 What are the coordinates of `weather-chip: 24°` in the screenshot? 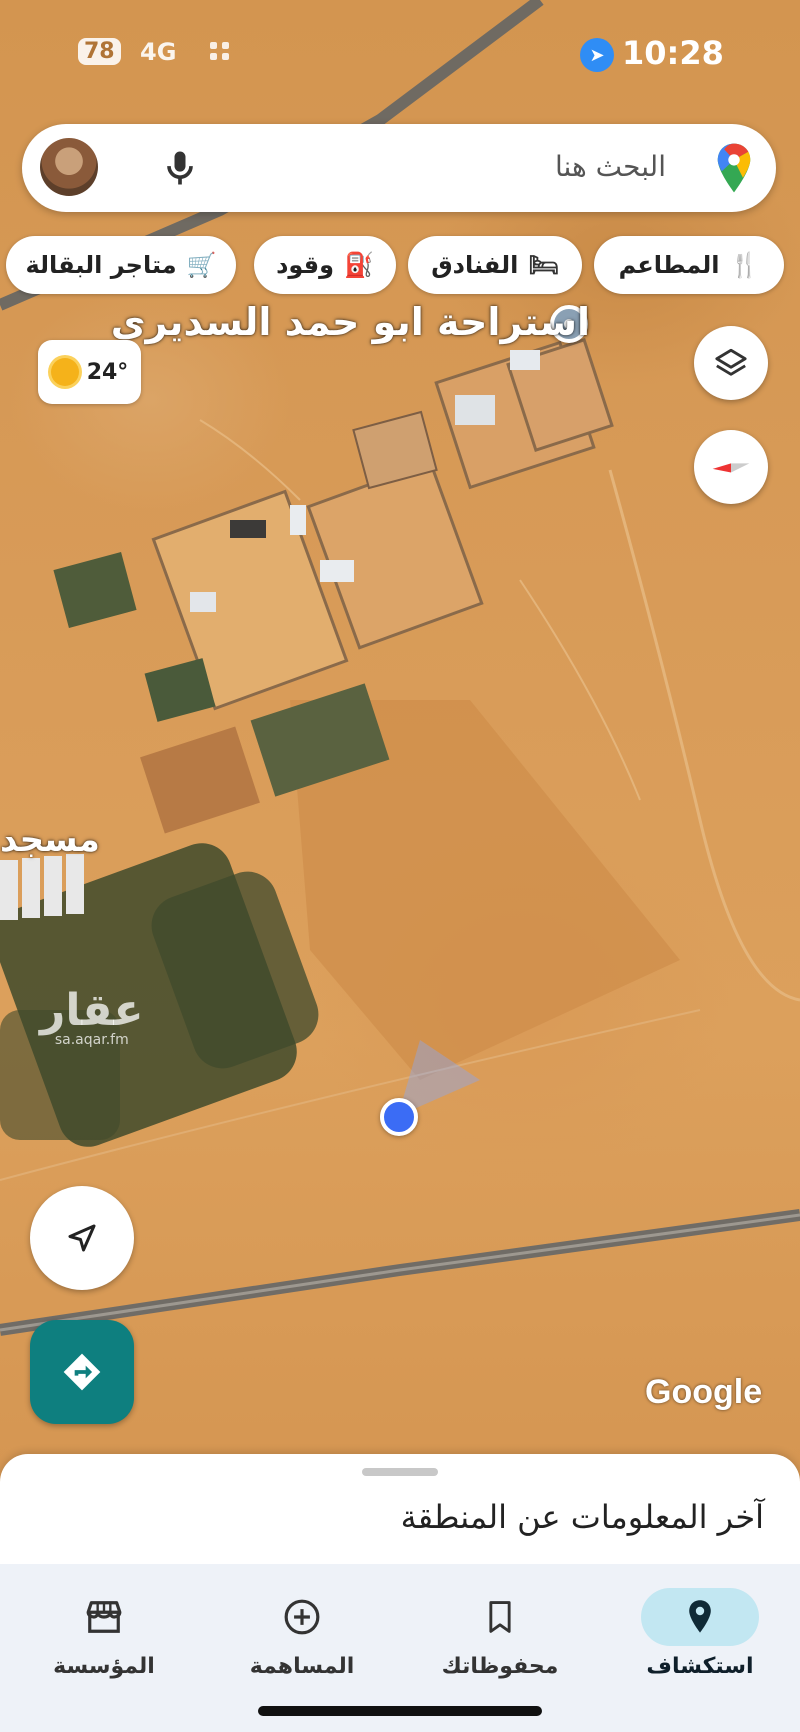 It's located at (89, 372).